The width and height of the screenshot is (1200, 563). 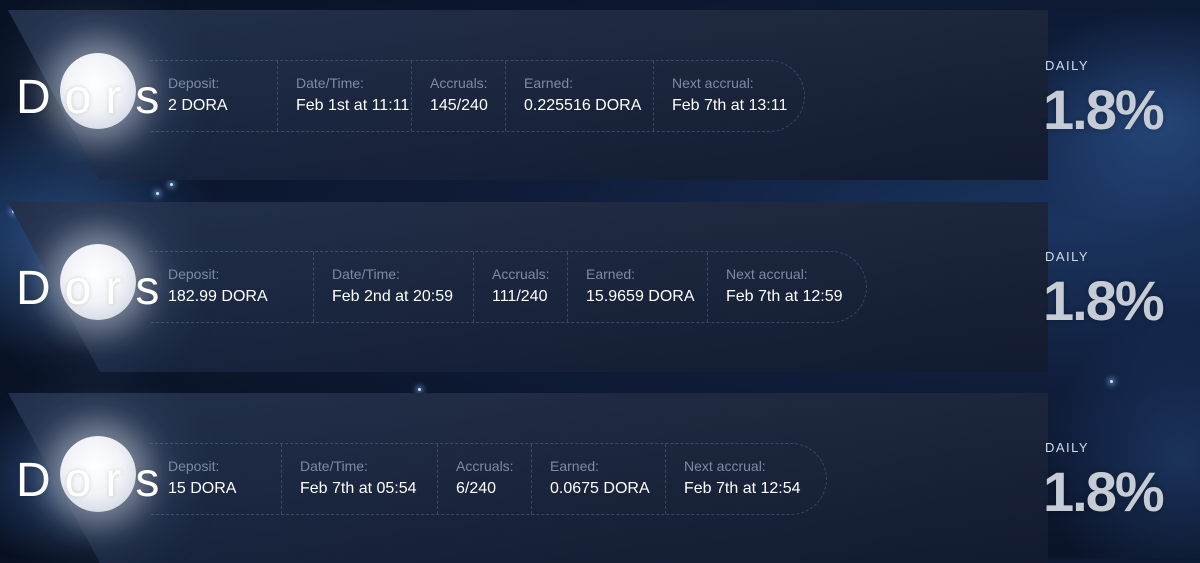 What do you see at coordinates (520, 296) in the screenshot?
I see `accruals-value: 111/240` at bounding box center [520, 296].